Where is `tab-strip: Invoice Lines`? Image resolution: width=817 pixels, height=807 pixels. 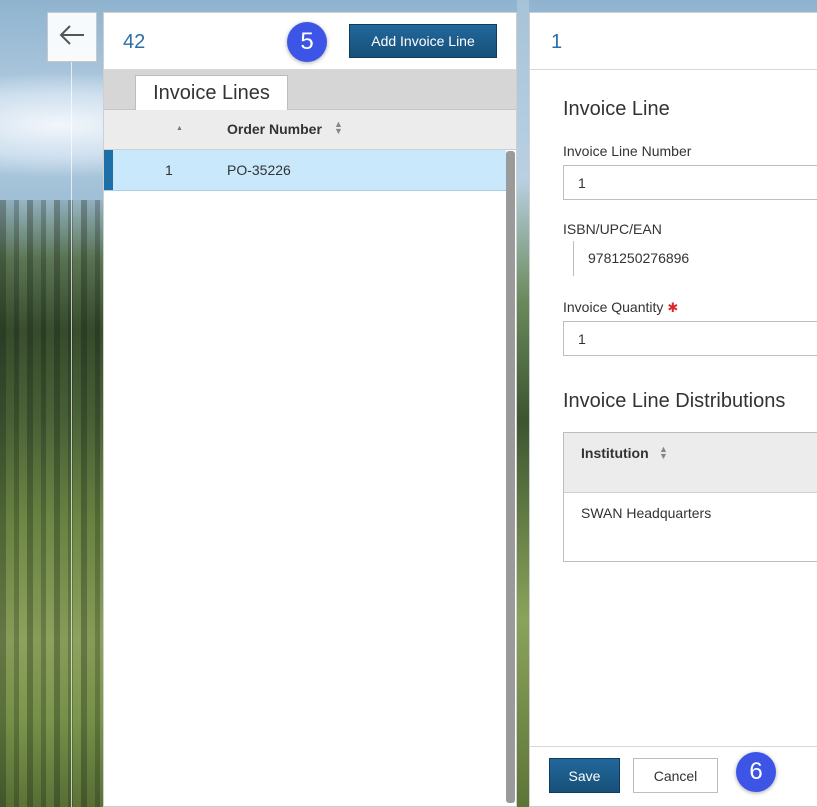 tab-strip: Invoice Lines is located at coordinates (310, 90).